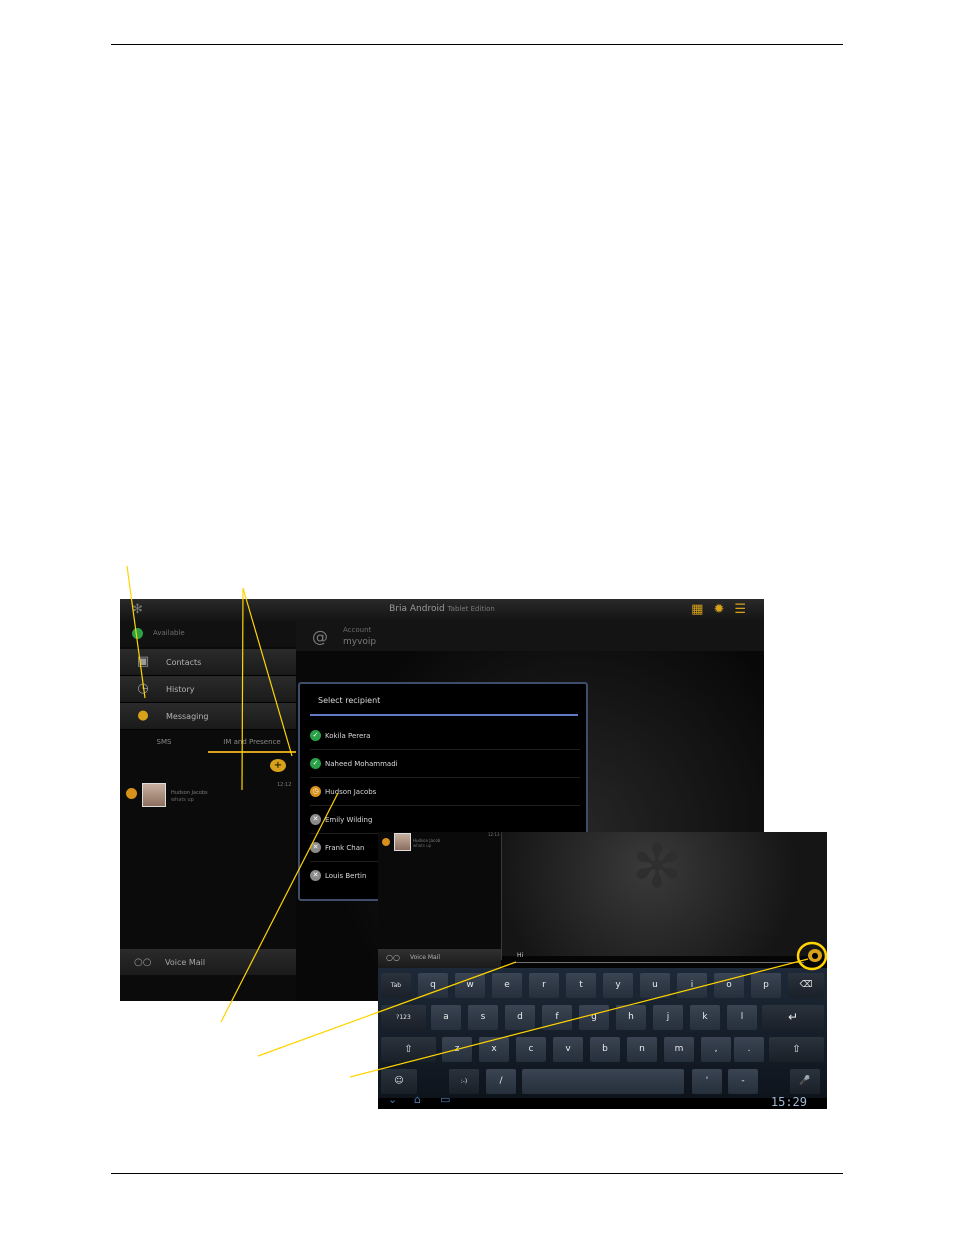  Describe the element at coordinates (185, 962) in the screenshot. I see `voicemail-label: Voice Mail` at that location.